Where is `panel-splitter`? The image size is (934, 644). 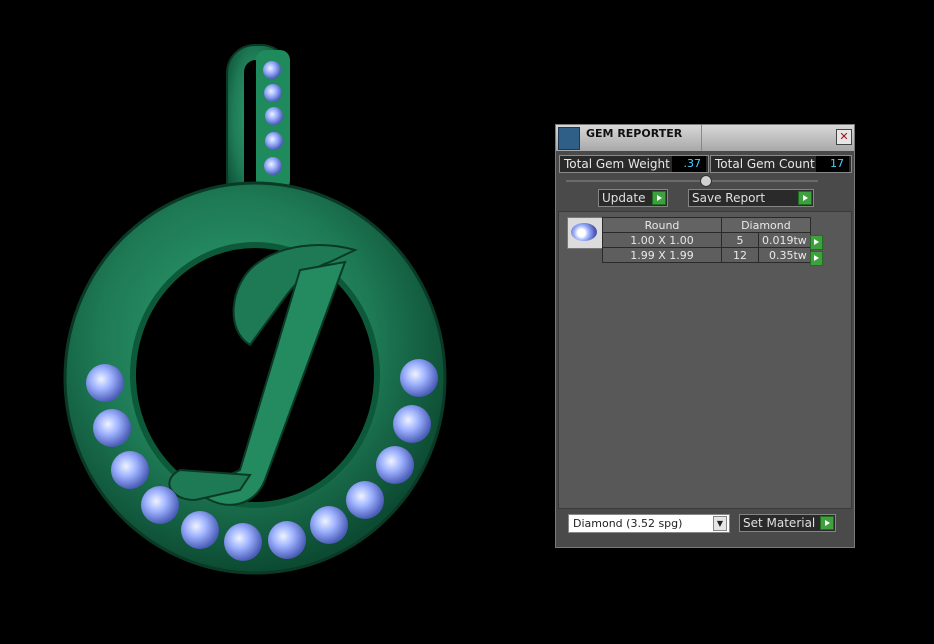 panel-splitter is located at coordinates (692, 181).